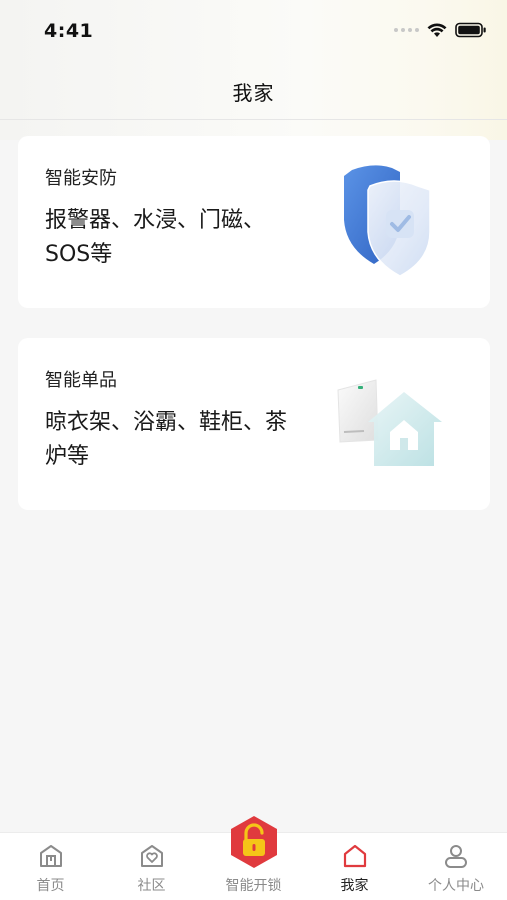 The image size is (507, 900). I want to click on tab-label: 我家, so click(354, 886).